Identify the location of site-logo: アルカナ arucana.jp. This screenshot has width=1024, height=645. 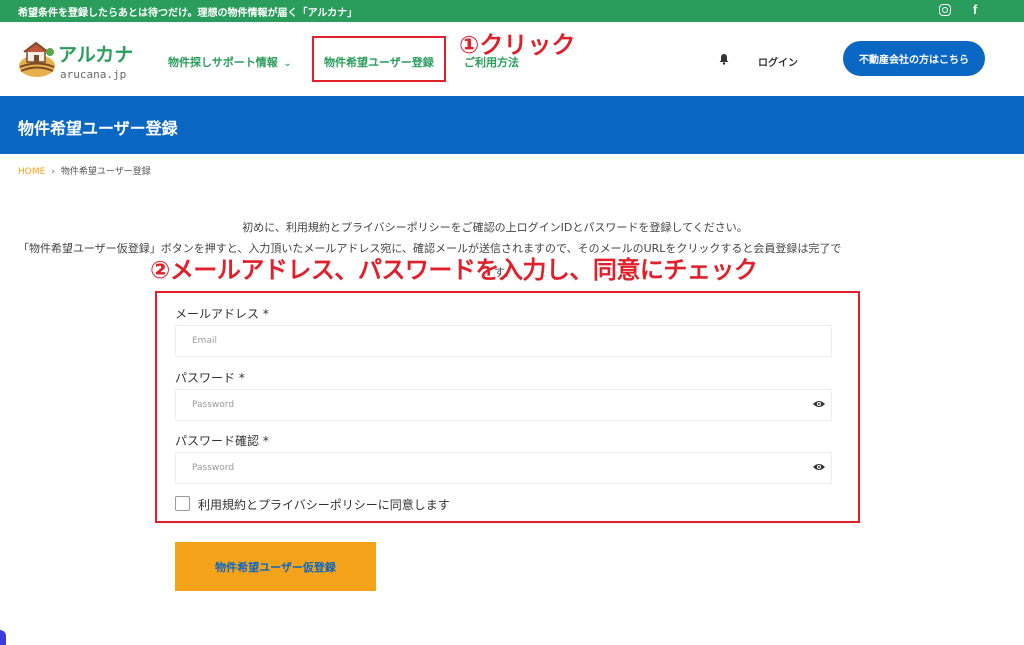
(78, 63).